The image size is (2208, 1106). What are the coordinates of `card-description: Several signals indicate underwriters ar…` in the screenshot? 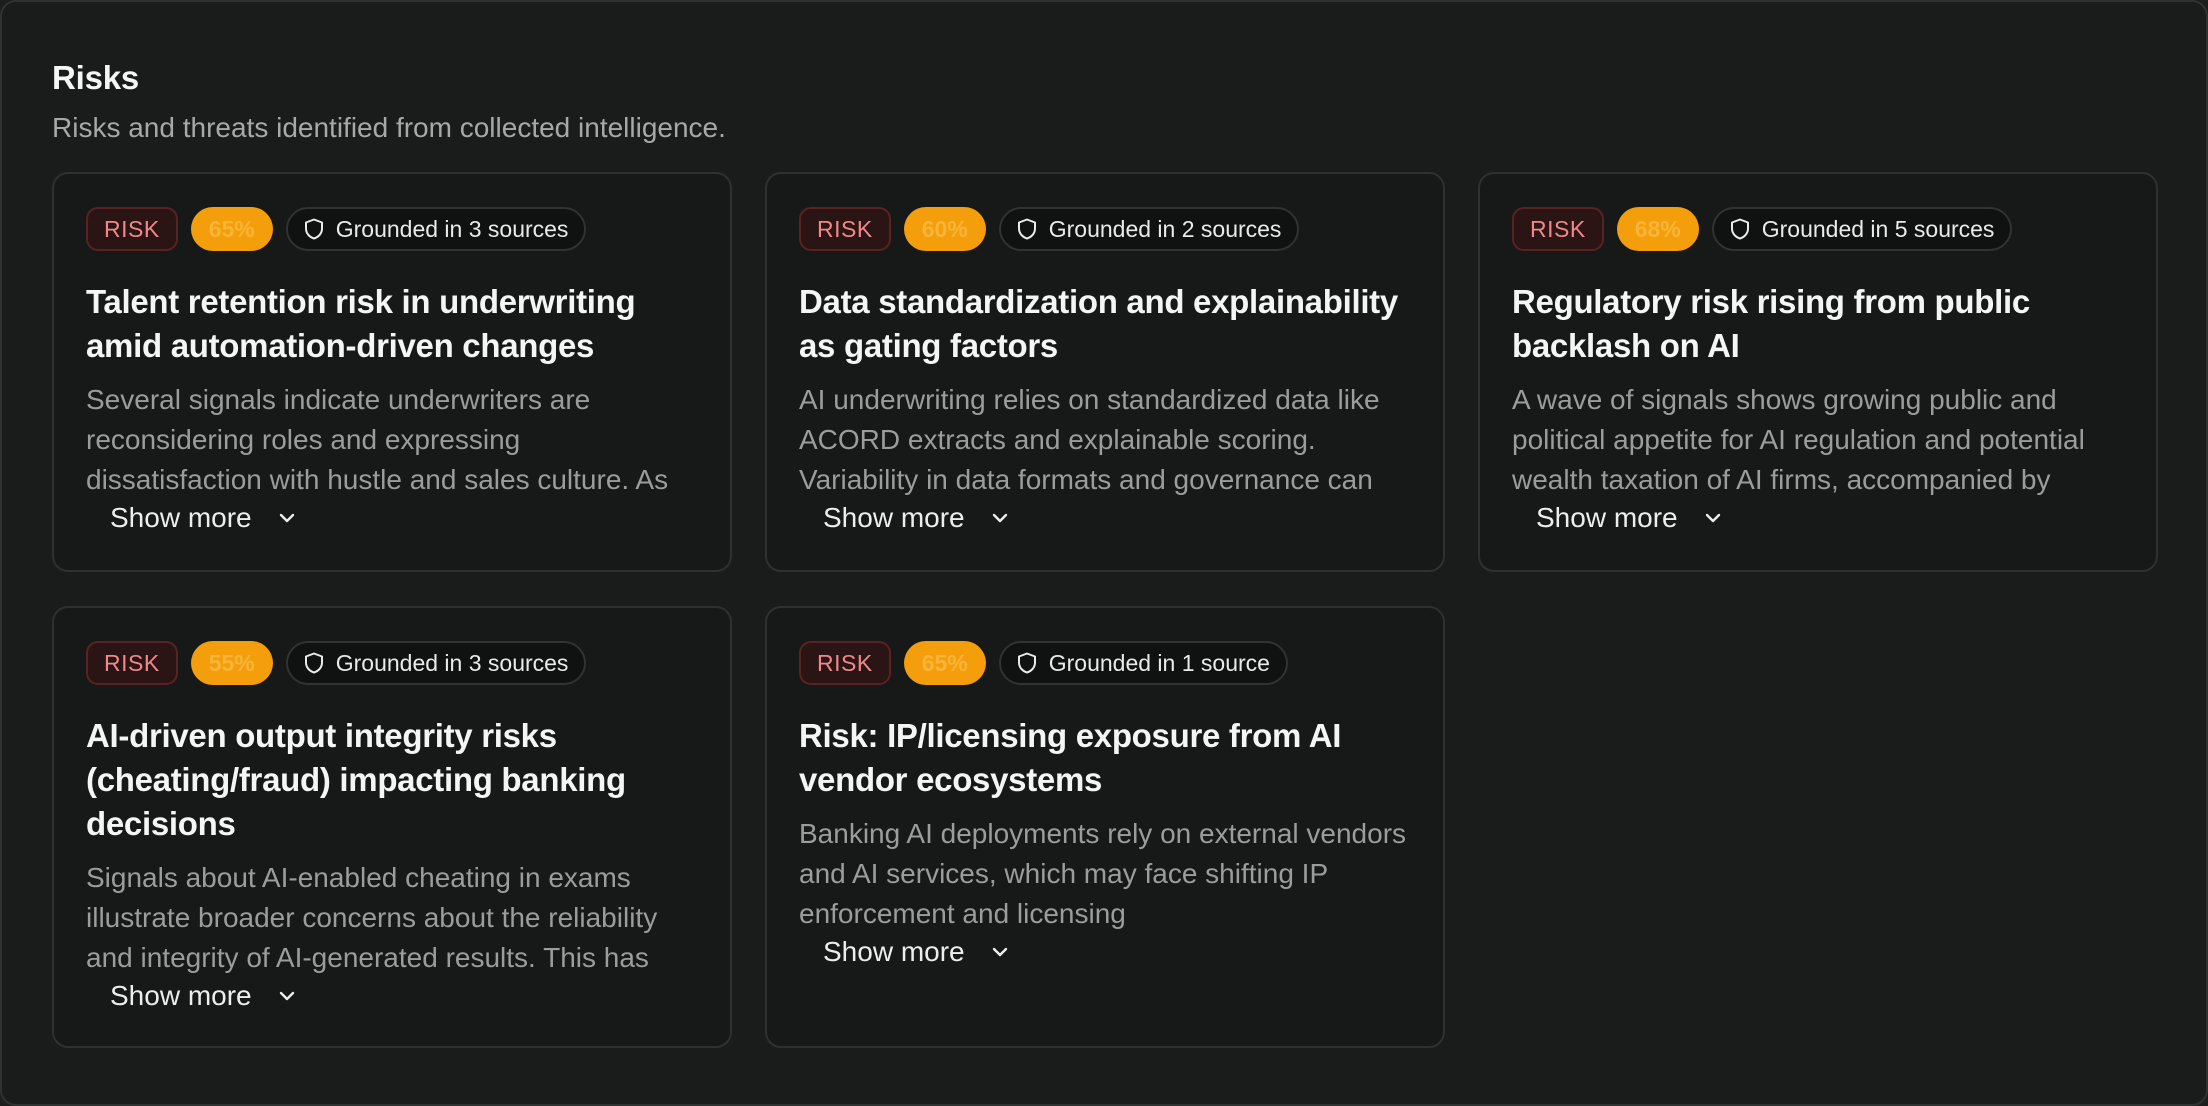 It's located at (377, 439).